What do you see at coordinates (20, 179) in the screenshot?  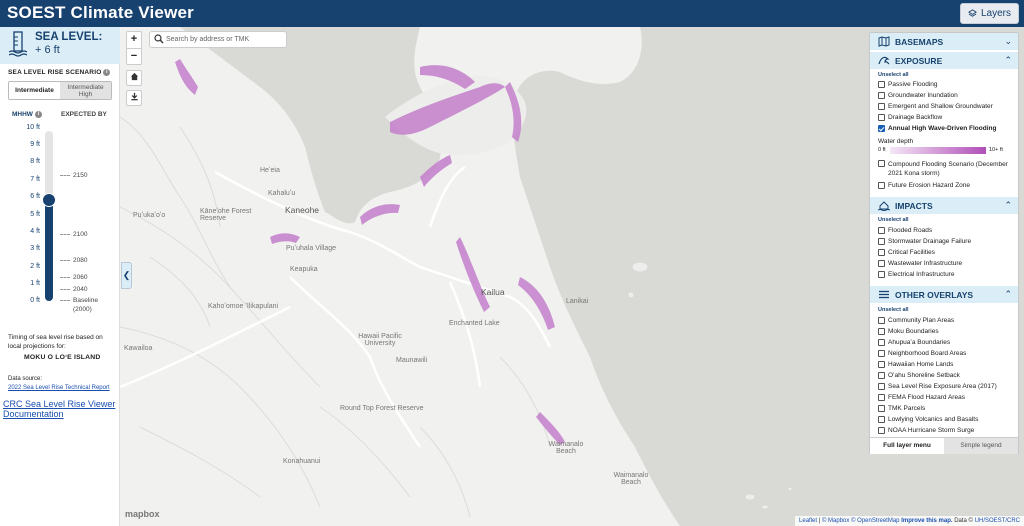 I see `level-label: 7 ft` at bounding box center [20, 179].